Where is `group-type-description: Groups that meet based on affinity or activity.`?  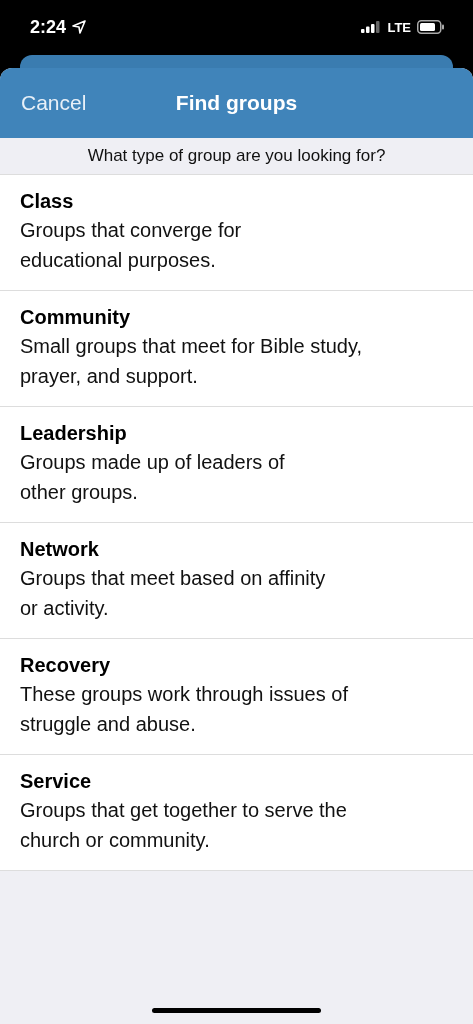
group-type-description: Groups that meet based on affinity or activity. is located at coordinates (173, 593).